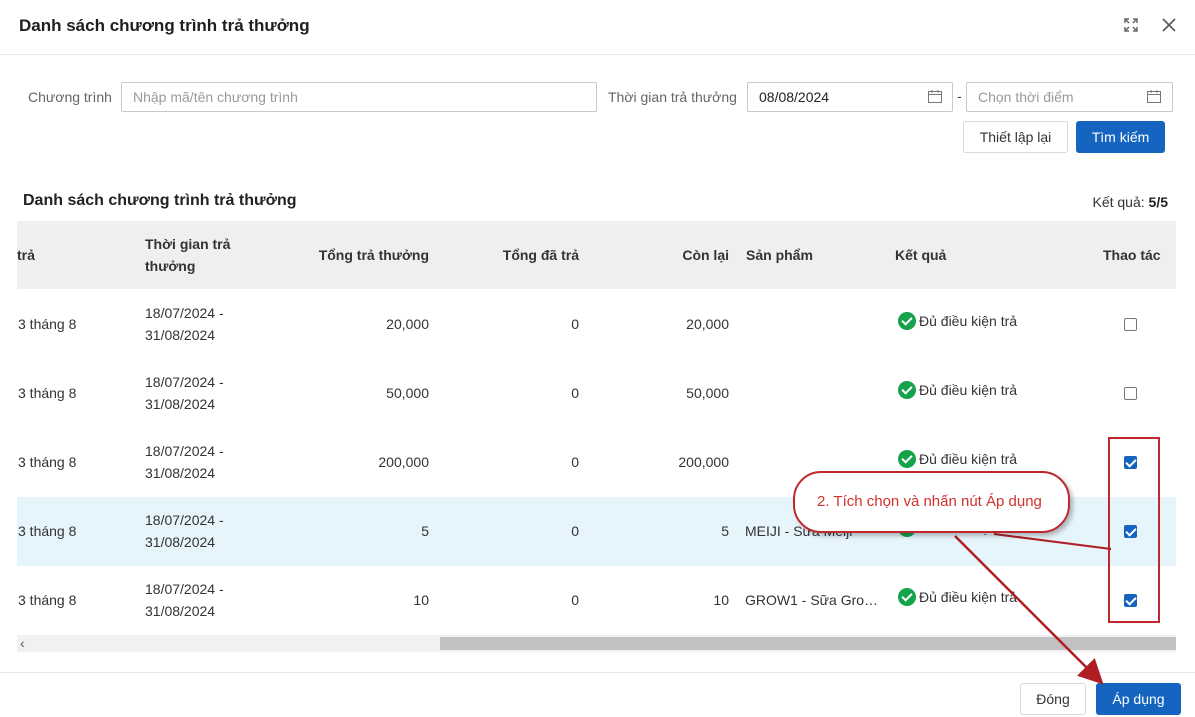 Image resolution: width=1195 pixels, height=717 pixels. What do you see at coordinates (672, 97) in the screenshot?
I see `time-label: Thời gian trả thưởng` at bounding box center [672, 97].